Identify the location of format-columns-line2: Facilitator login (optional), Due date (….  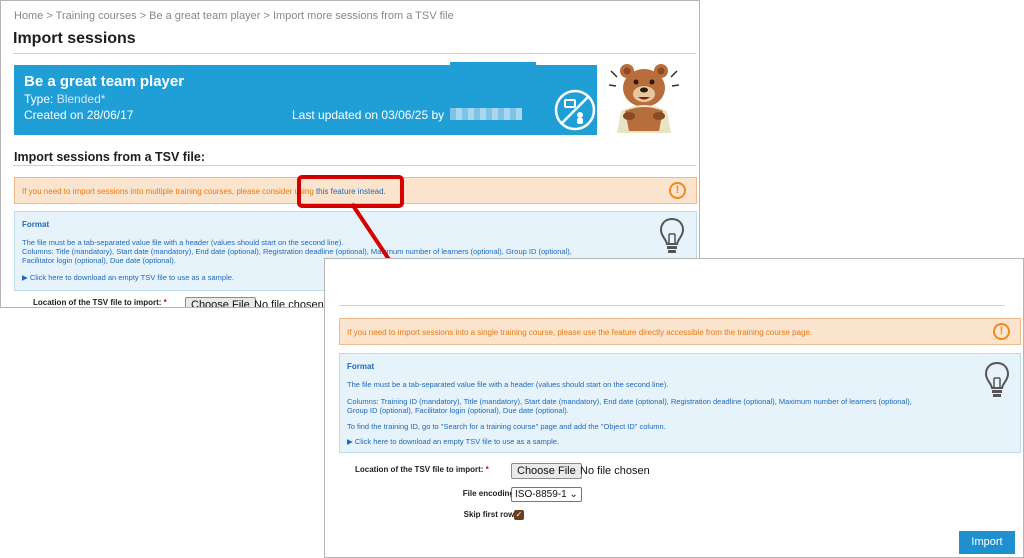
(99, 260).